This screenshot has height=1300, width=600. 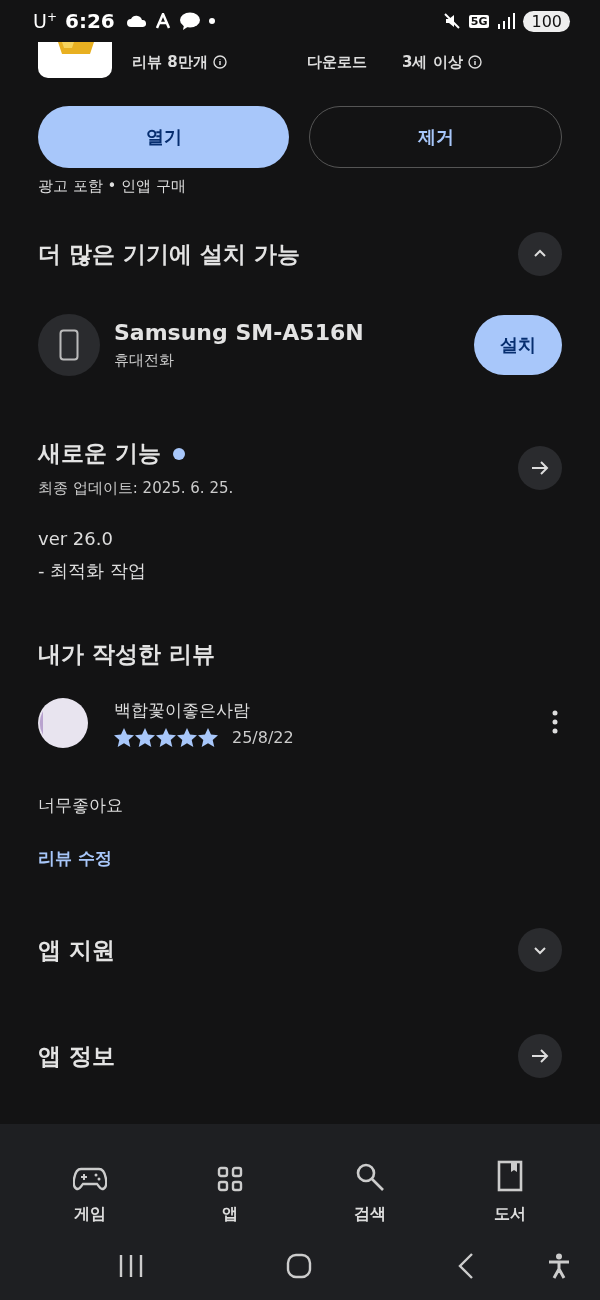 I want to click on accessibility-icon, so click(x=559, y=1266).